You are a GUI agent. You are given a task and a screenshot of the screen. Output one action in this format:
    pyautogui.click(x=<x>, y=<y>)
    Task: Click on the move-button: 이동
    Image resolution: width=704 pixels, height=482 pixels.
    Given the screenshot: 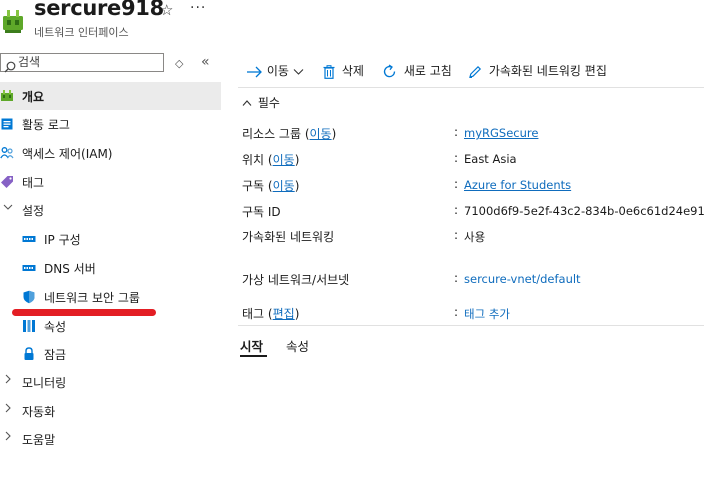 What is the action you would take?
    pyautogui.click(x=275, y=70)
    